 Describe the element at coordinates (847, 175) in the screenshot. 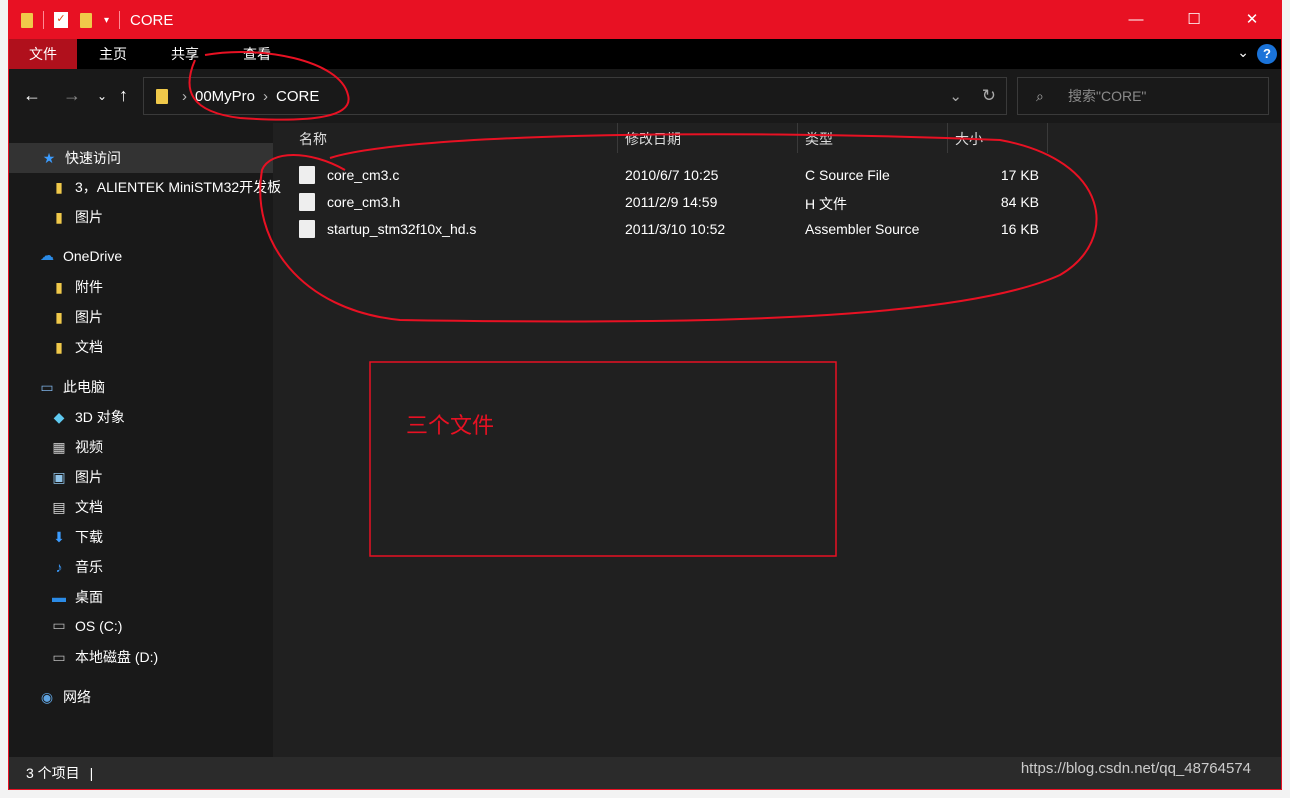

I see `file-type: C Source File` at that location.